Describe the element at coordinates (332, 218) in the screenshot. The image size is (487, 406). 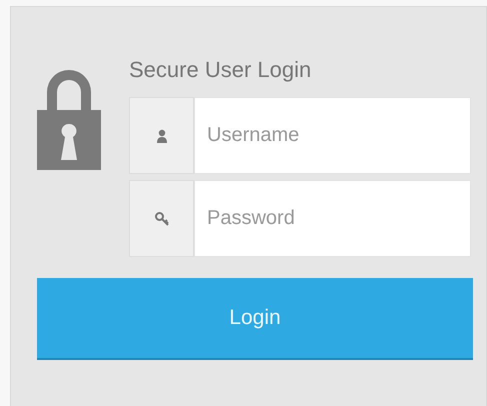
I see `password-field: Password` at that location.